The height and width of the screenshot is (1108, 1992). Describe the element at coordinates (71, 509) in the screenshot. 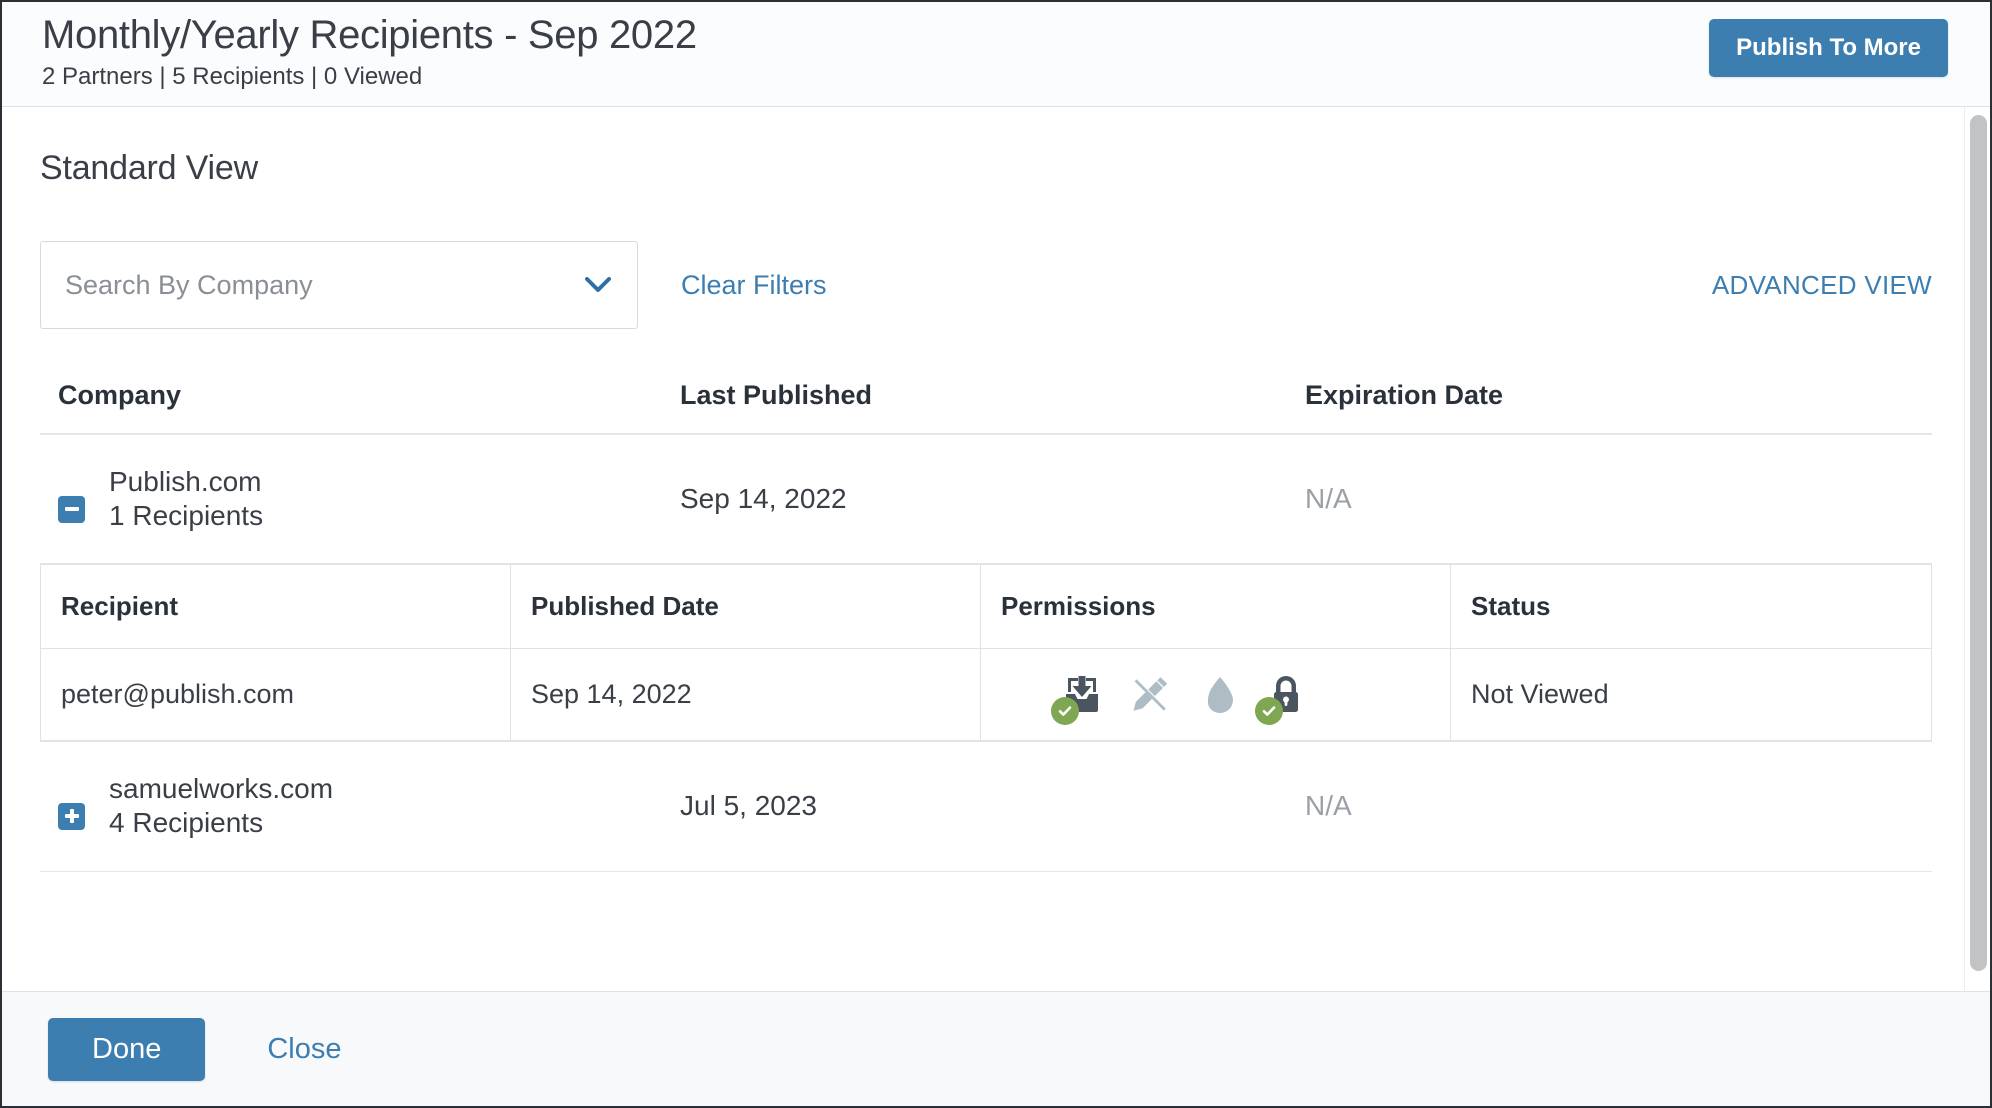

I see `minus-square-icon` at that location.